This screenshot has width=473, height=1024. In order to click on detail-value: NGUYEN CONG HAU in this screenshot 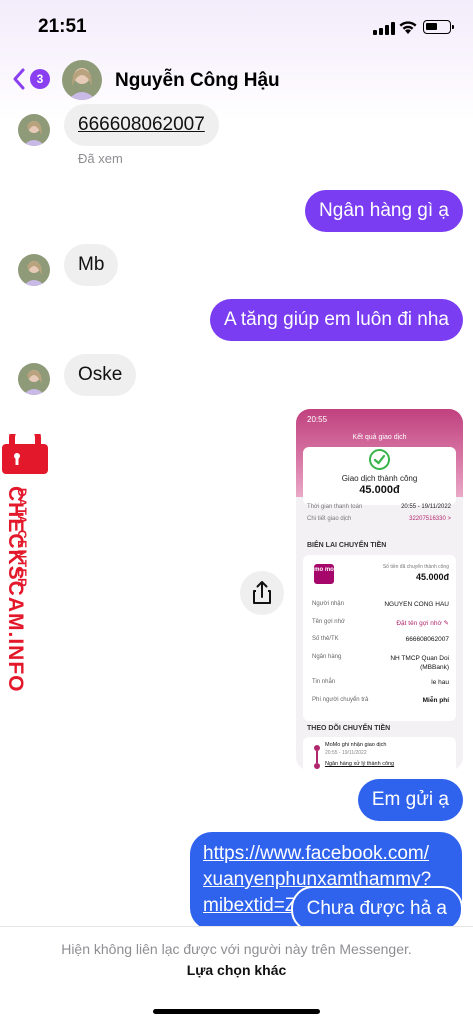, I will do `click(416, 604)`.